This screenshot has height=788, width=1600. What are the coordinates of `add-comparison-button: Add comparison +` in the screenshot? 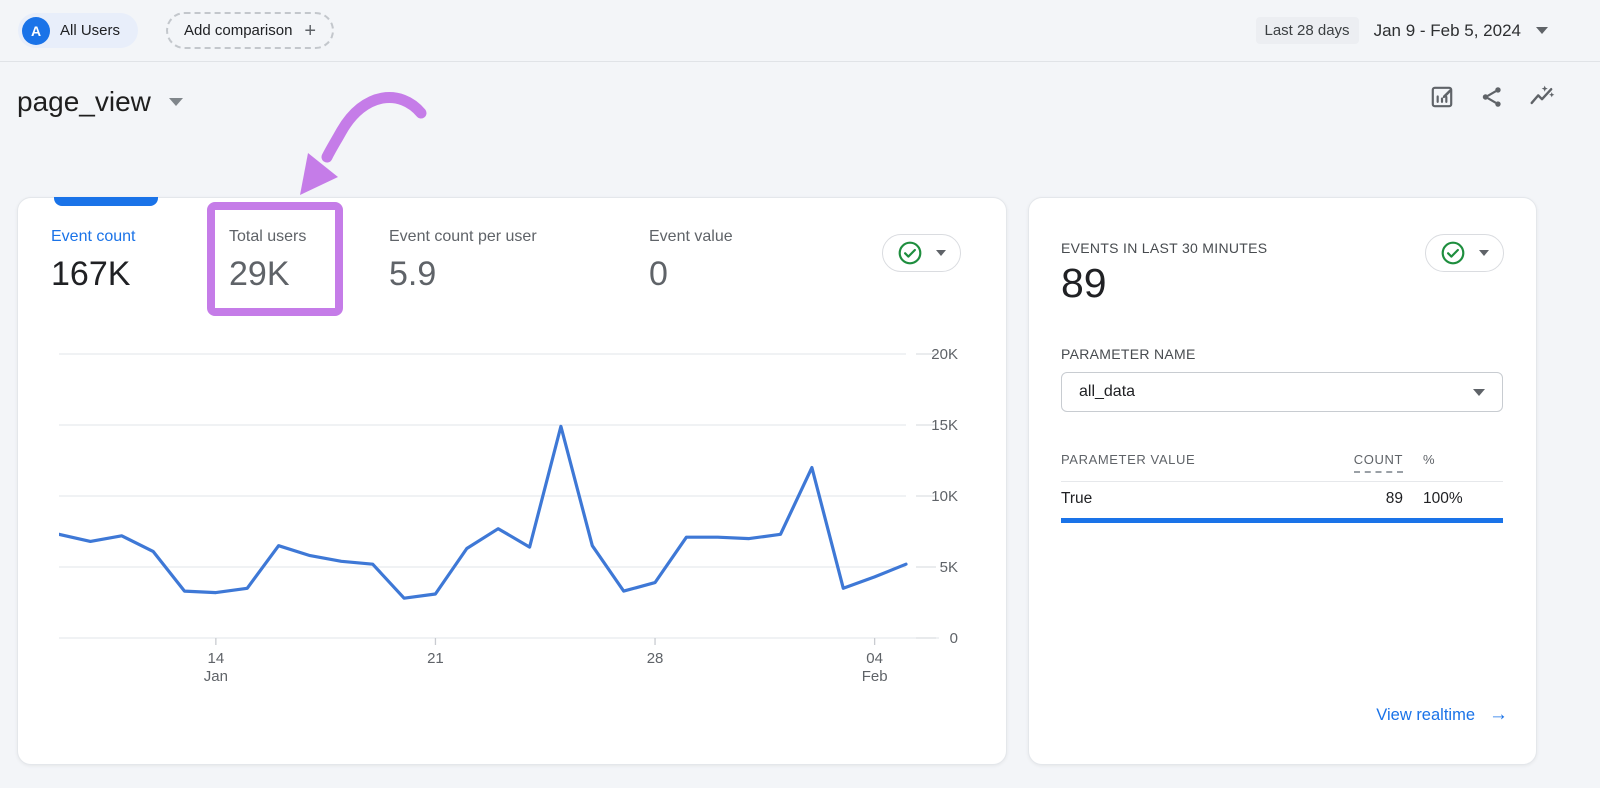 It's located at (250, 30).